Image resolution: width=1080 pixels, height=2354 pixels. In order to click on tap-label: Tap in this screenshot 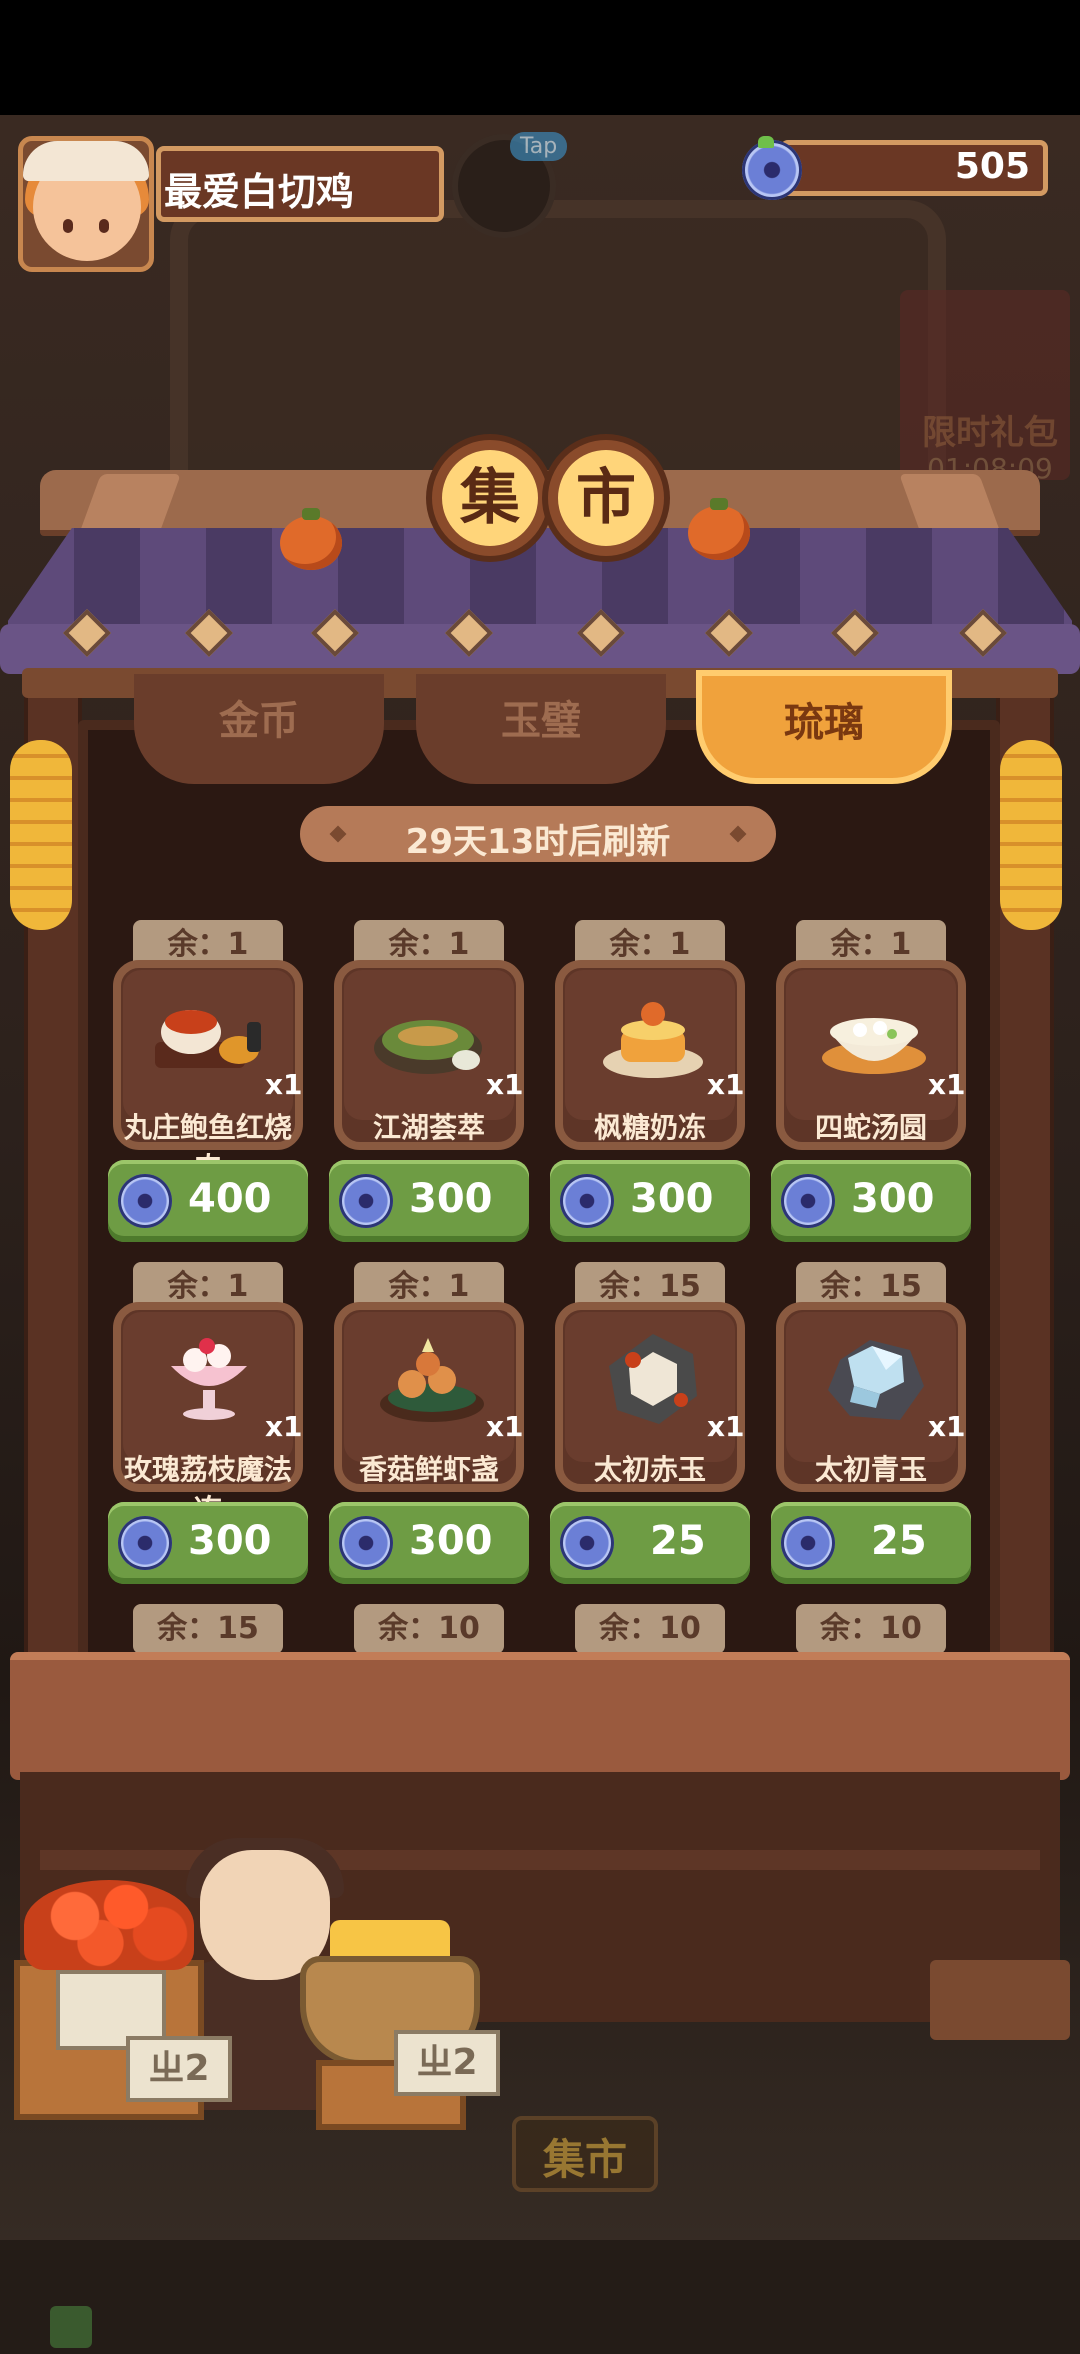, I will do `click(539, 146)`.